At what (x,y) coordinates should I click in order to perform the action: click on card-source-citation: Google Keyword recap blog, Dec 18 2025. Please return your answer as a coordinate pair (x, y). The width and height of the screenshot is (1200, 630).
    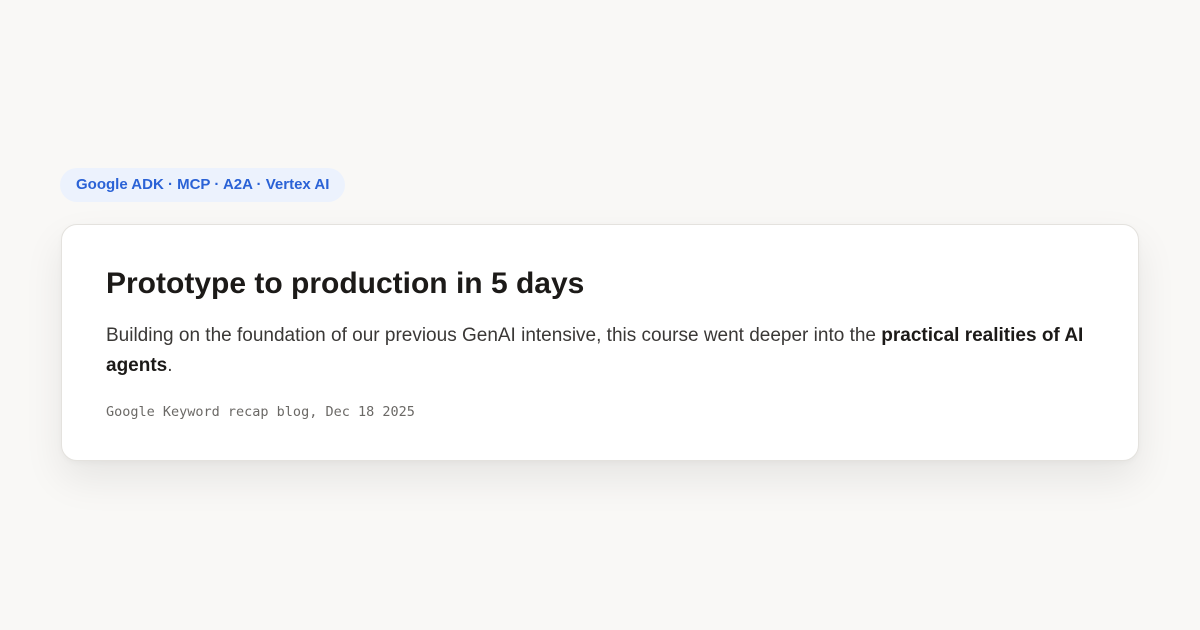
    Looking at the image, I should click on (260, 412).